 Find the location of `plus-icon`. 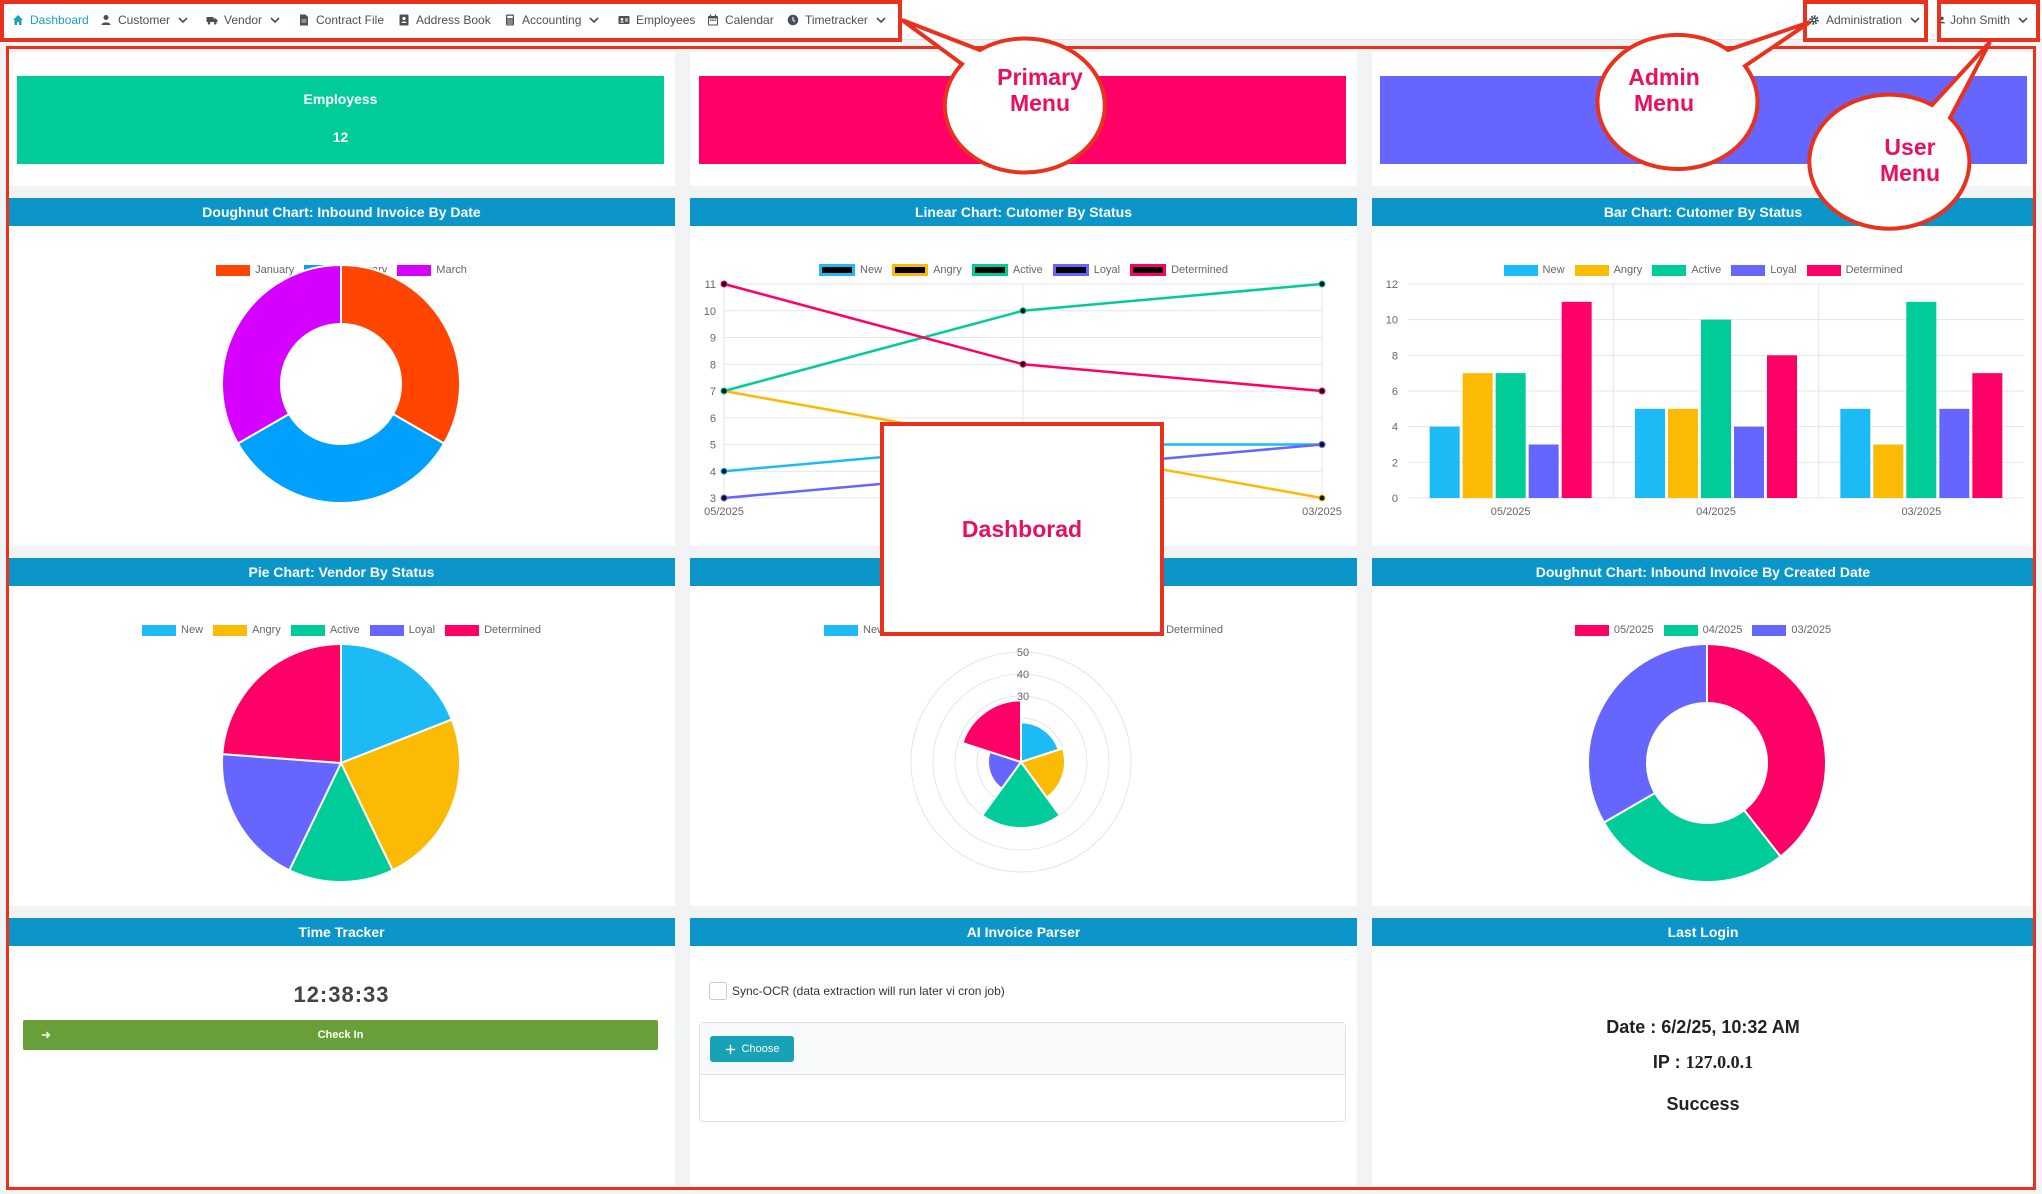

plus-icon is located at coordinates (730, 1049).